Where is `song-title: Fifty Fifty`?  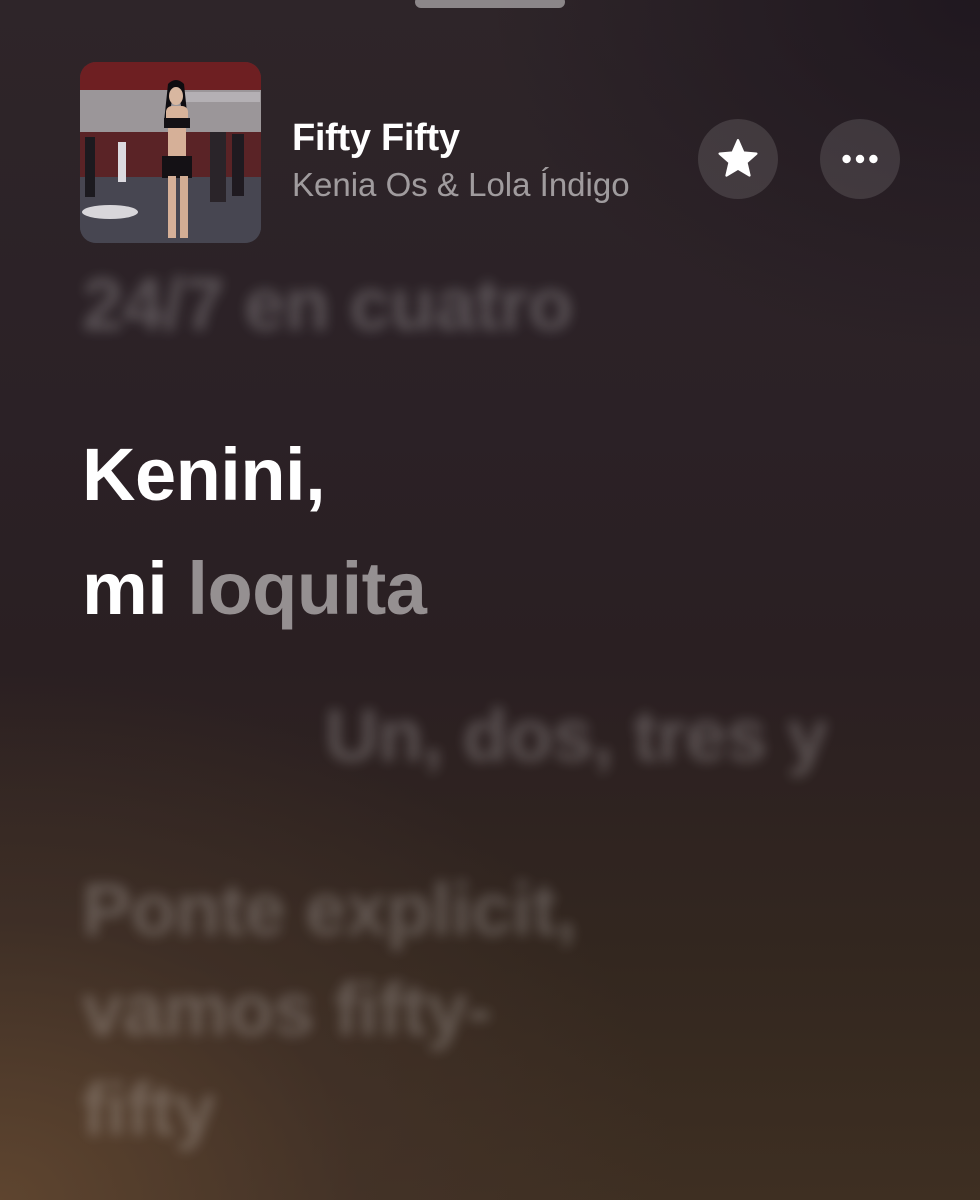 song-title: Fifty Fifty is located at coordinates (376, 138).